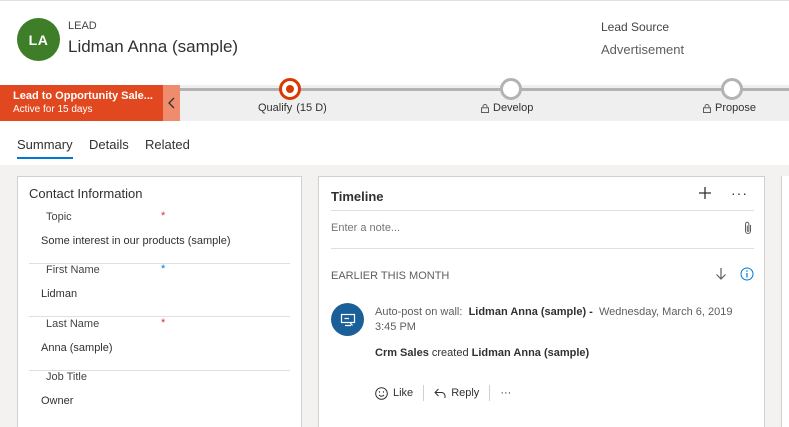 The height and width of the screenshot is (427, 789). I want to click on like-button: Like, so click(399, 393).